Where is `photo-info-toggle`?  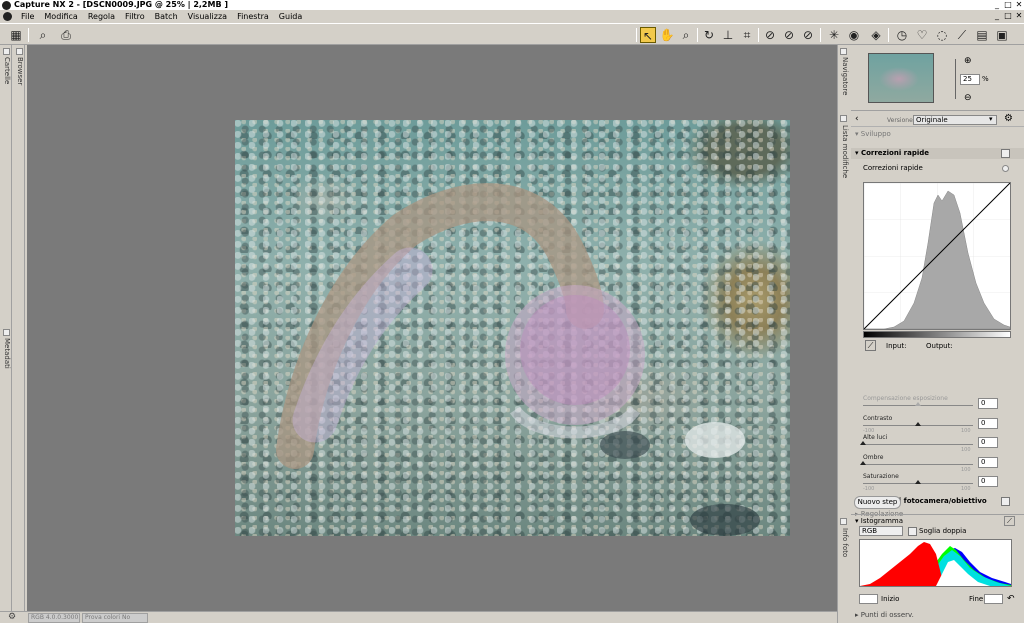 photo-info-toggle is located at coordinates (843, 521).